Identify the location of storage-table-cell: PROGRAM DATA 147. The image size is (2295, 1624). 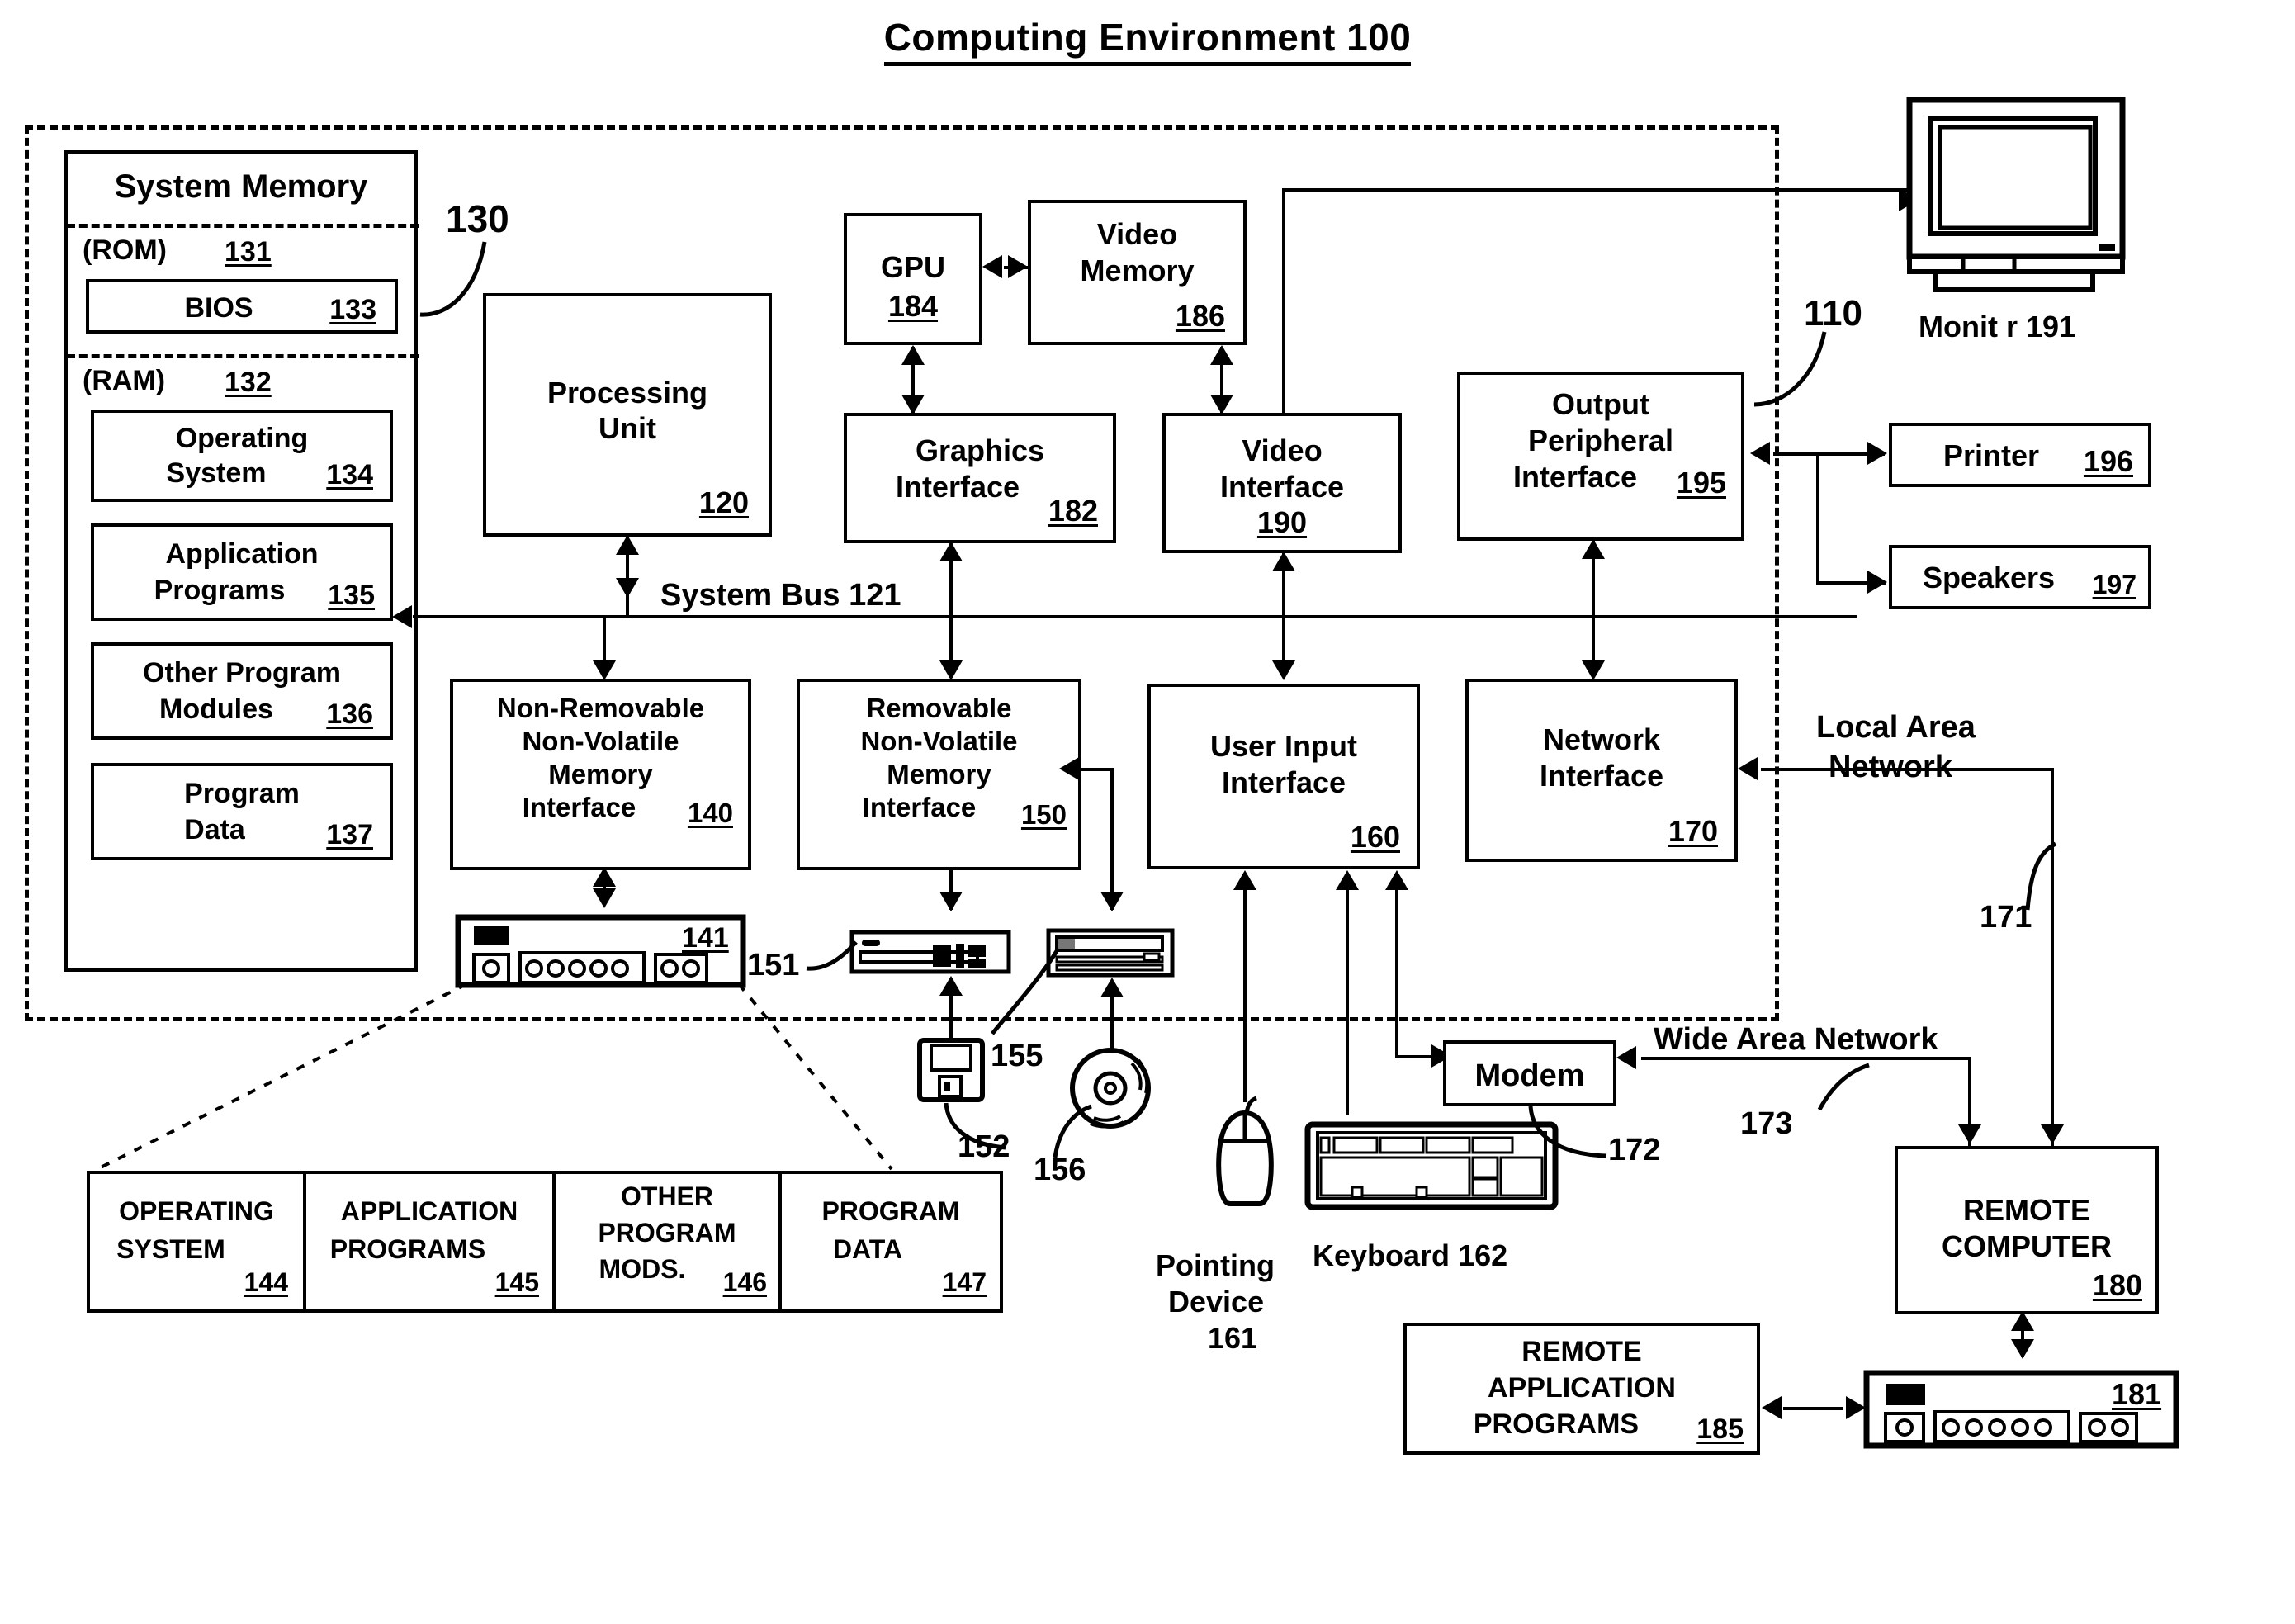
(891, 1241).